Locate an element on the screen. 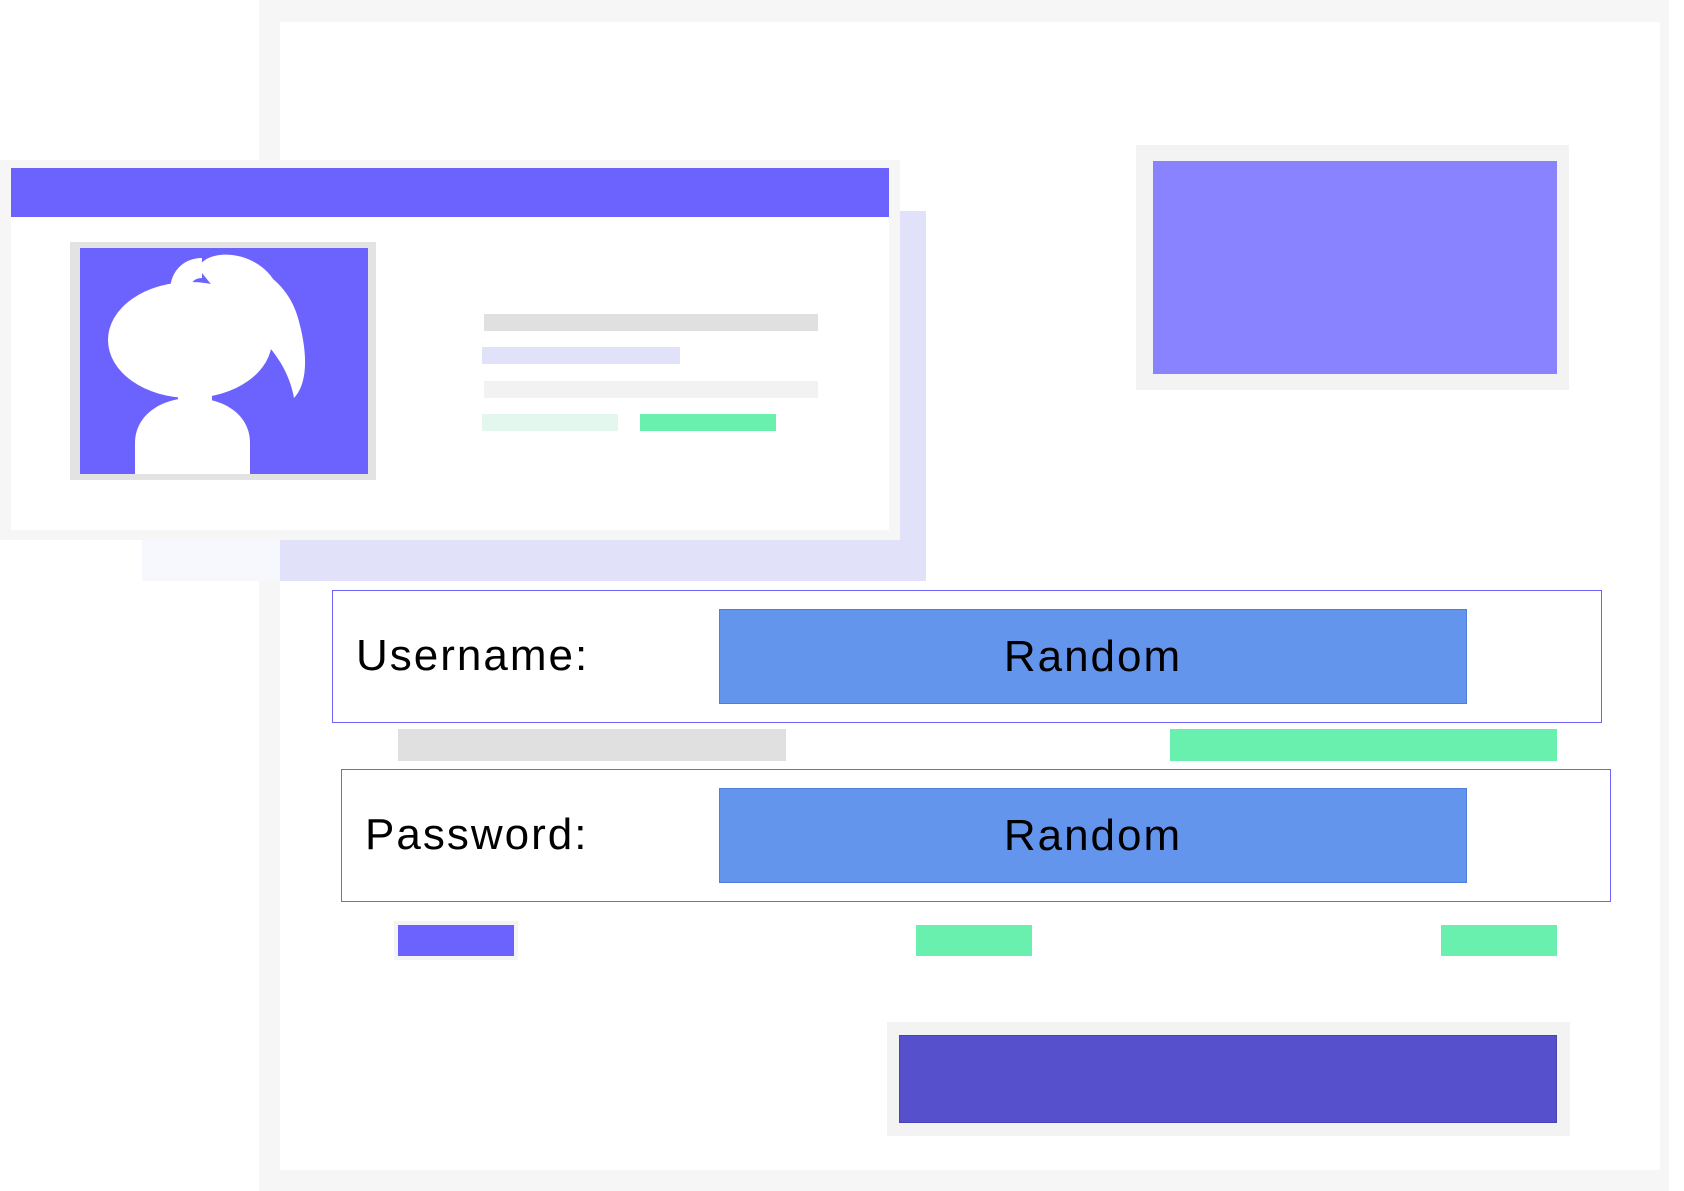 Image resolution: width=1684 pixels, height=1191 pixels. profile-card-header is located at coordinates (450, 192).